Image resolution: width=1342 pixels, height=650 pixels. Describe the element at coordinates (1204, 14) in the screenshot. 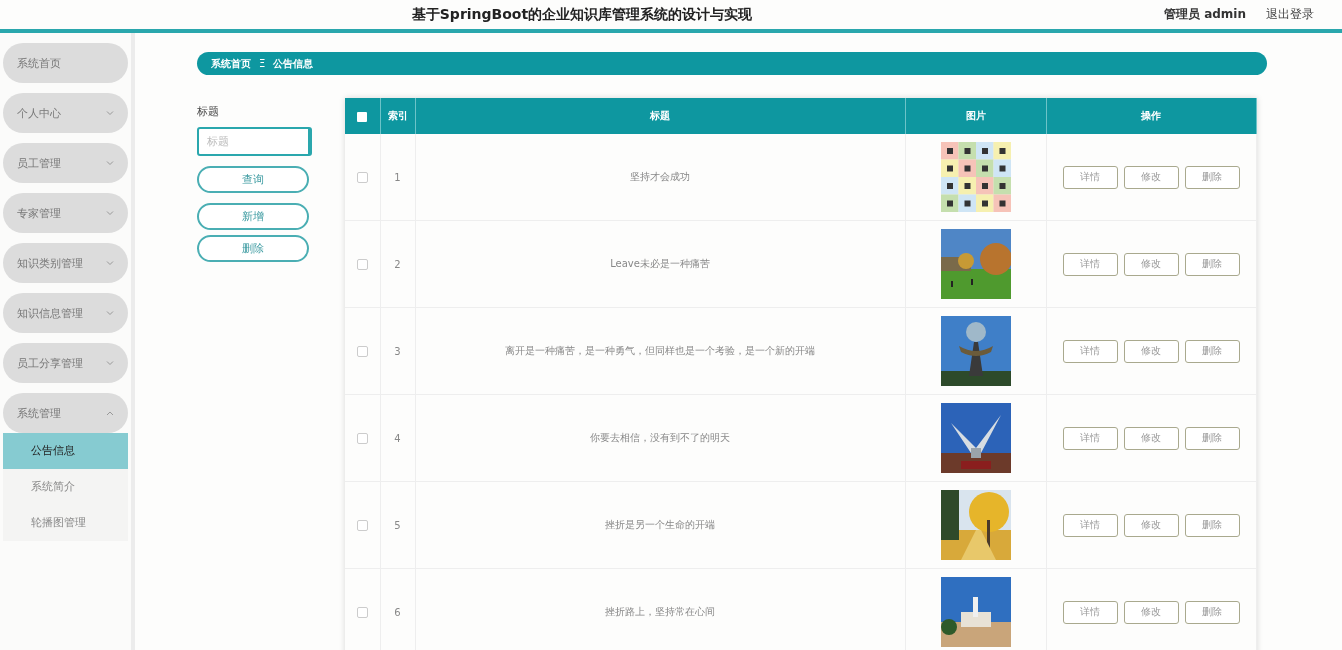

I see `user-name: 管理员 admin` at that location.